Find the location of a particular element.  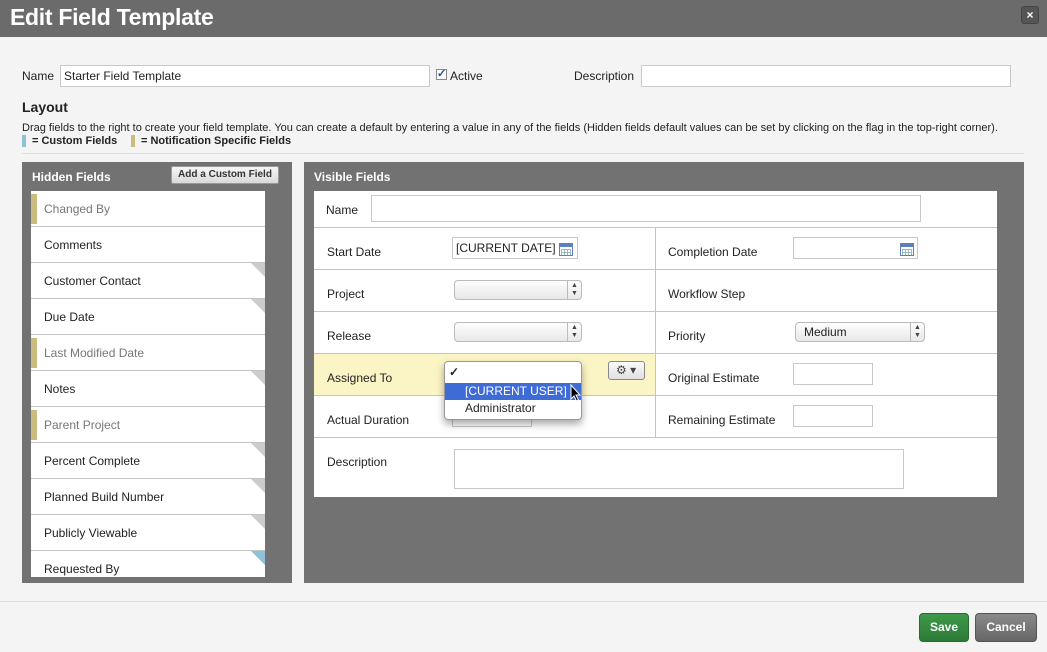

completion-date-label: Completion Date is located at coordinates (713, 252).